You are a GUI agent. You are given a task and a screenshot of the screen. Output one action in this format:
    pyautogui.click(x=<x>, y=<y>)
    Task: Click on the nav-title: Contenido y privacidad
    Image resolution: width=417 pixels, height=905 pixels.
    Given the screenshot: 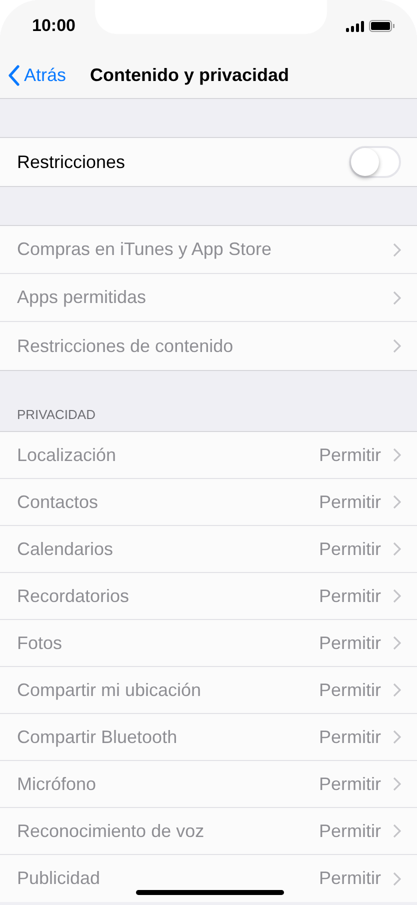 What is the action you would take?
    pyautogui.click(x=190, y=75)
    